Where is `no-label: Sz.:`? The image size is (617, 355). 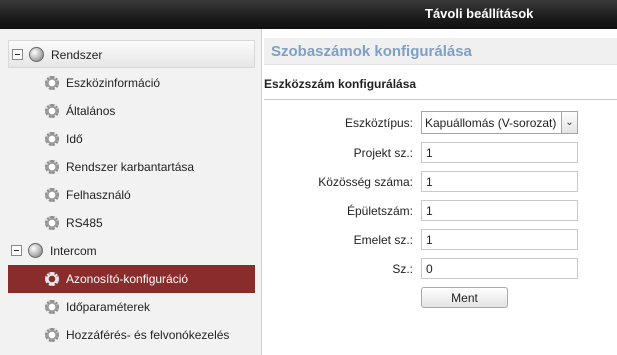
no-label: Sz.: is located at coordinates (402, 269).